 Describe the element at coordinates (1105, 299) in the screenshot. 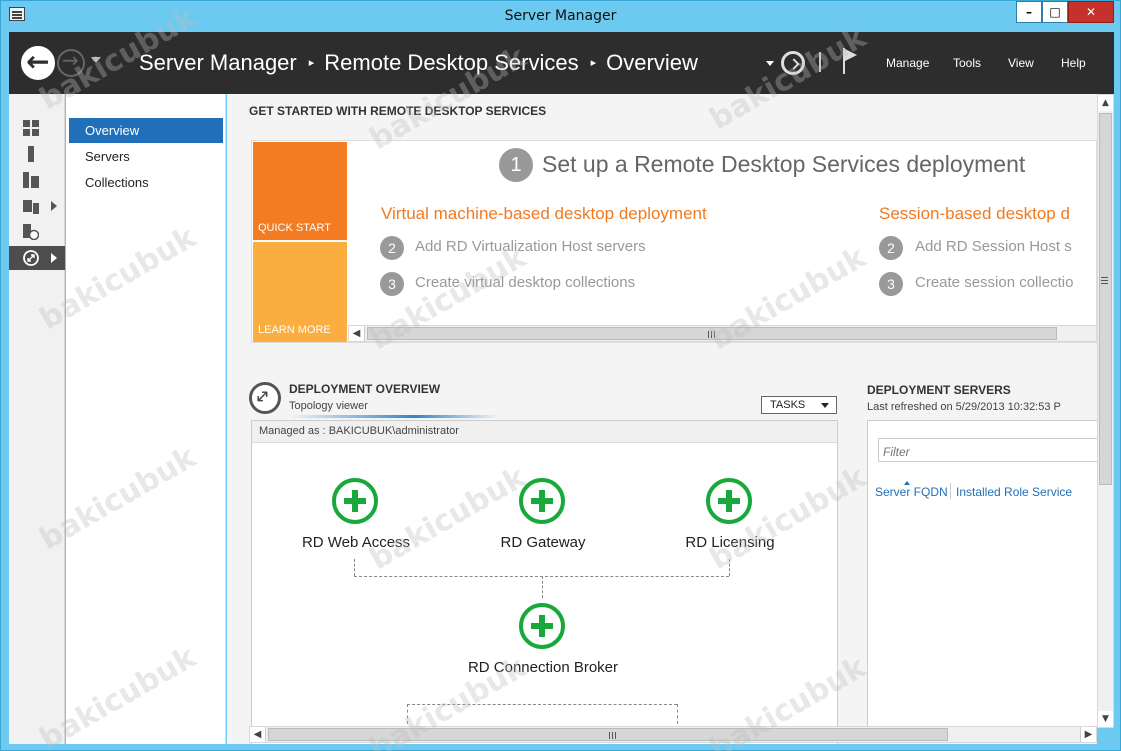

I see `vertical-scroll-thumb` at that location.